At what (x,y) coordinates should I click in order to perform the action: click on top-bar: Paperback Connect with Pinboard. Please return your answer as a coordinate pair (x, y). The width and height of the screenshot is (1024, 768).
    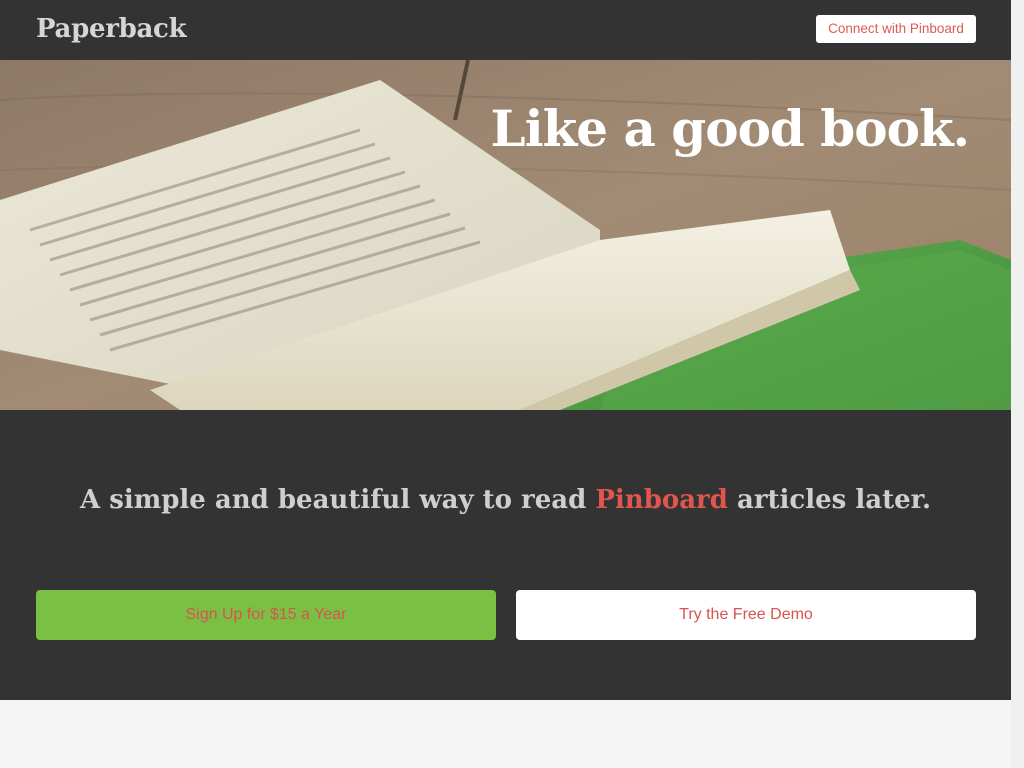
    Looking at the image, I should click on (505, 30).